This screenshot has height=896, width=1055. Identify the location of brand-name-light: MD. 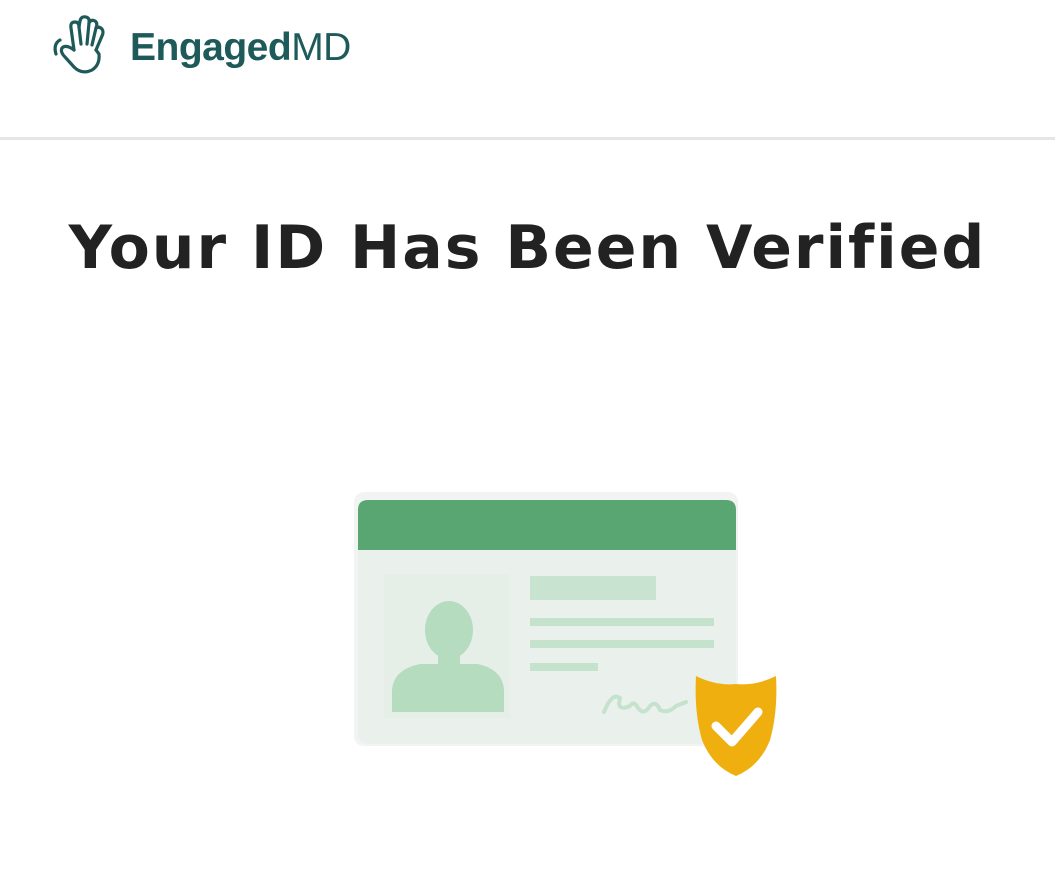
(321, 47).